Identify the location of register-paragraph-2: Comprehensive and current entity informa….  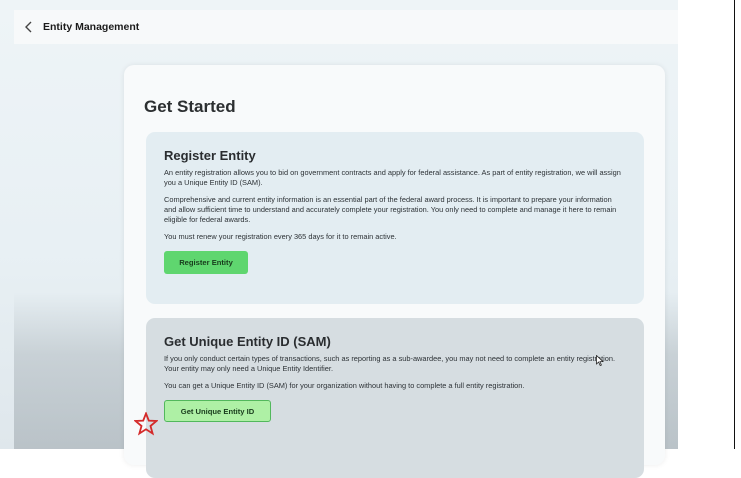
(390, 209).